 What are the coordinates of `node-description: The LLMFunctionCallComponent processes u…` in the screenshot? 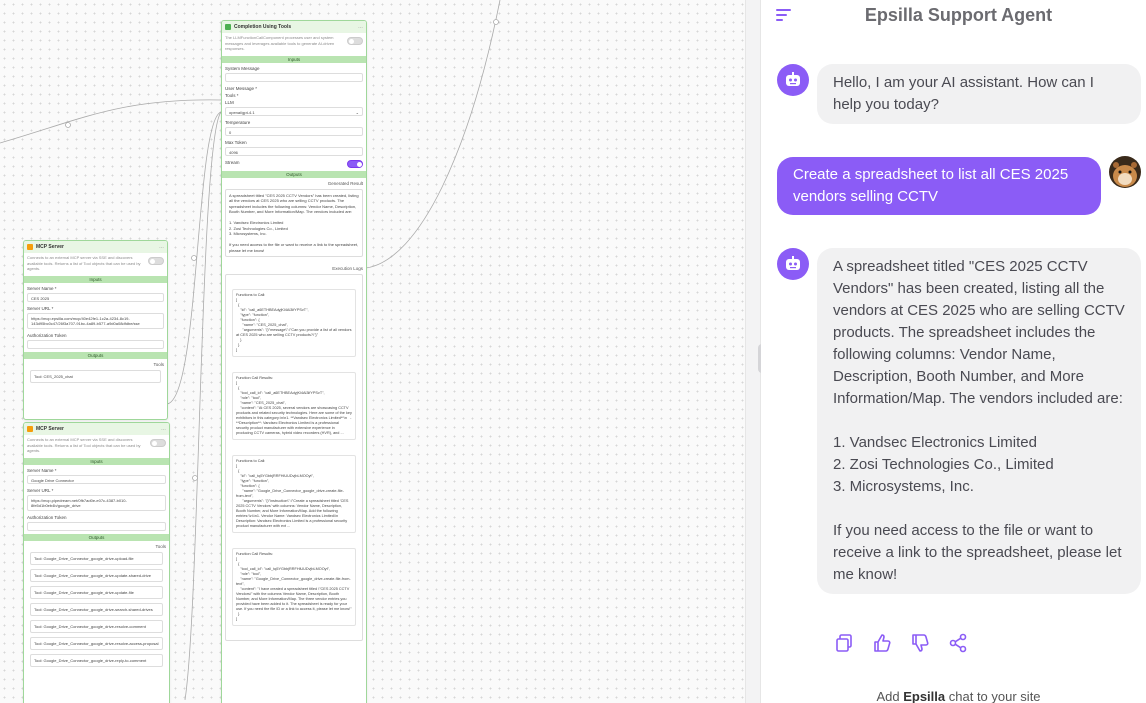 It's located at (294, 43).